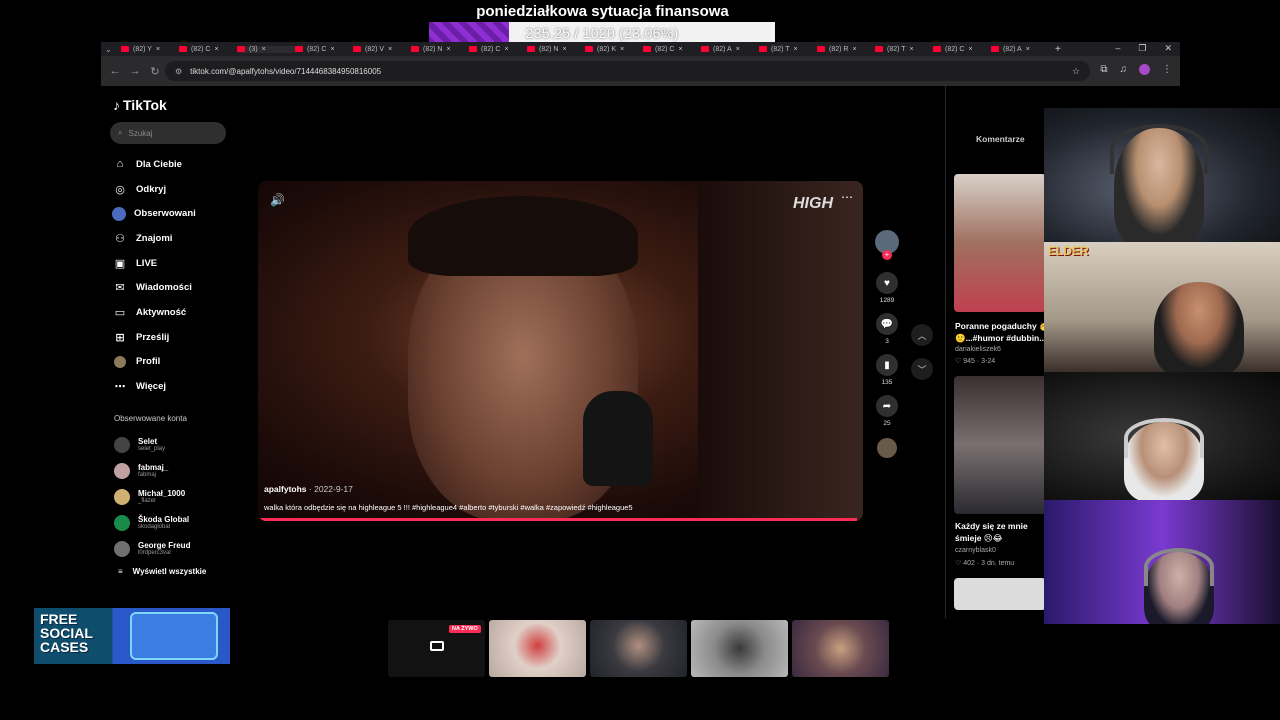 This screenshot has height=720, width=1280. I want to click on followed-account: Michał_1000 _flazer, so click(152, 497).